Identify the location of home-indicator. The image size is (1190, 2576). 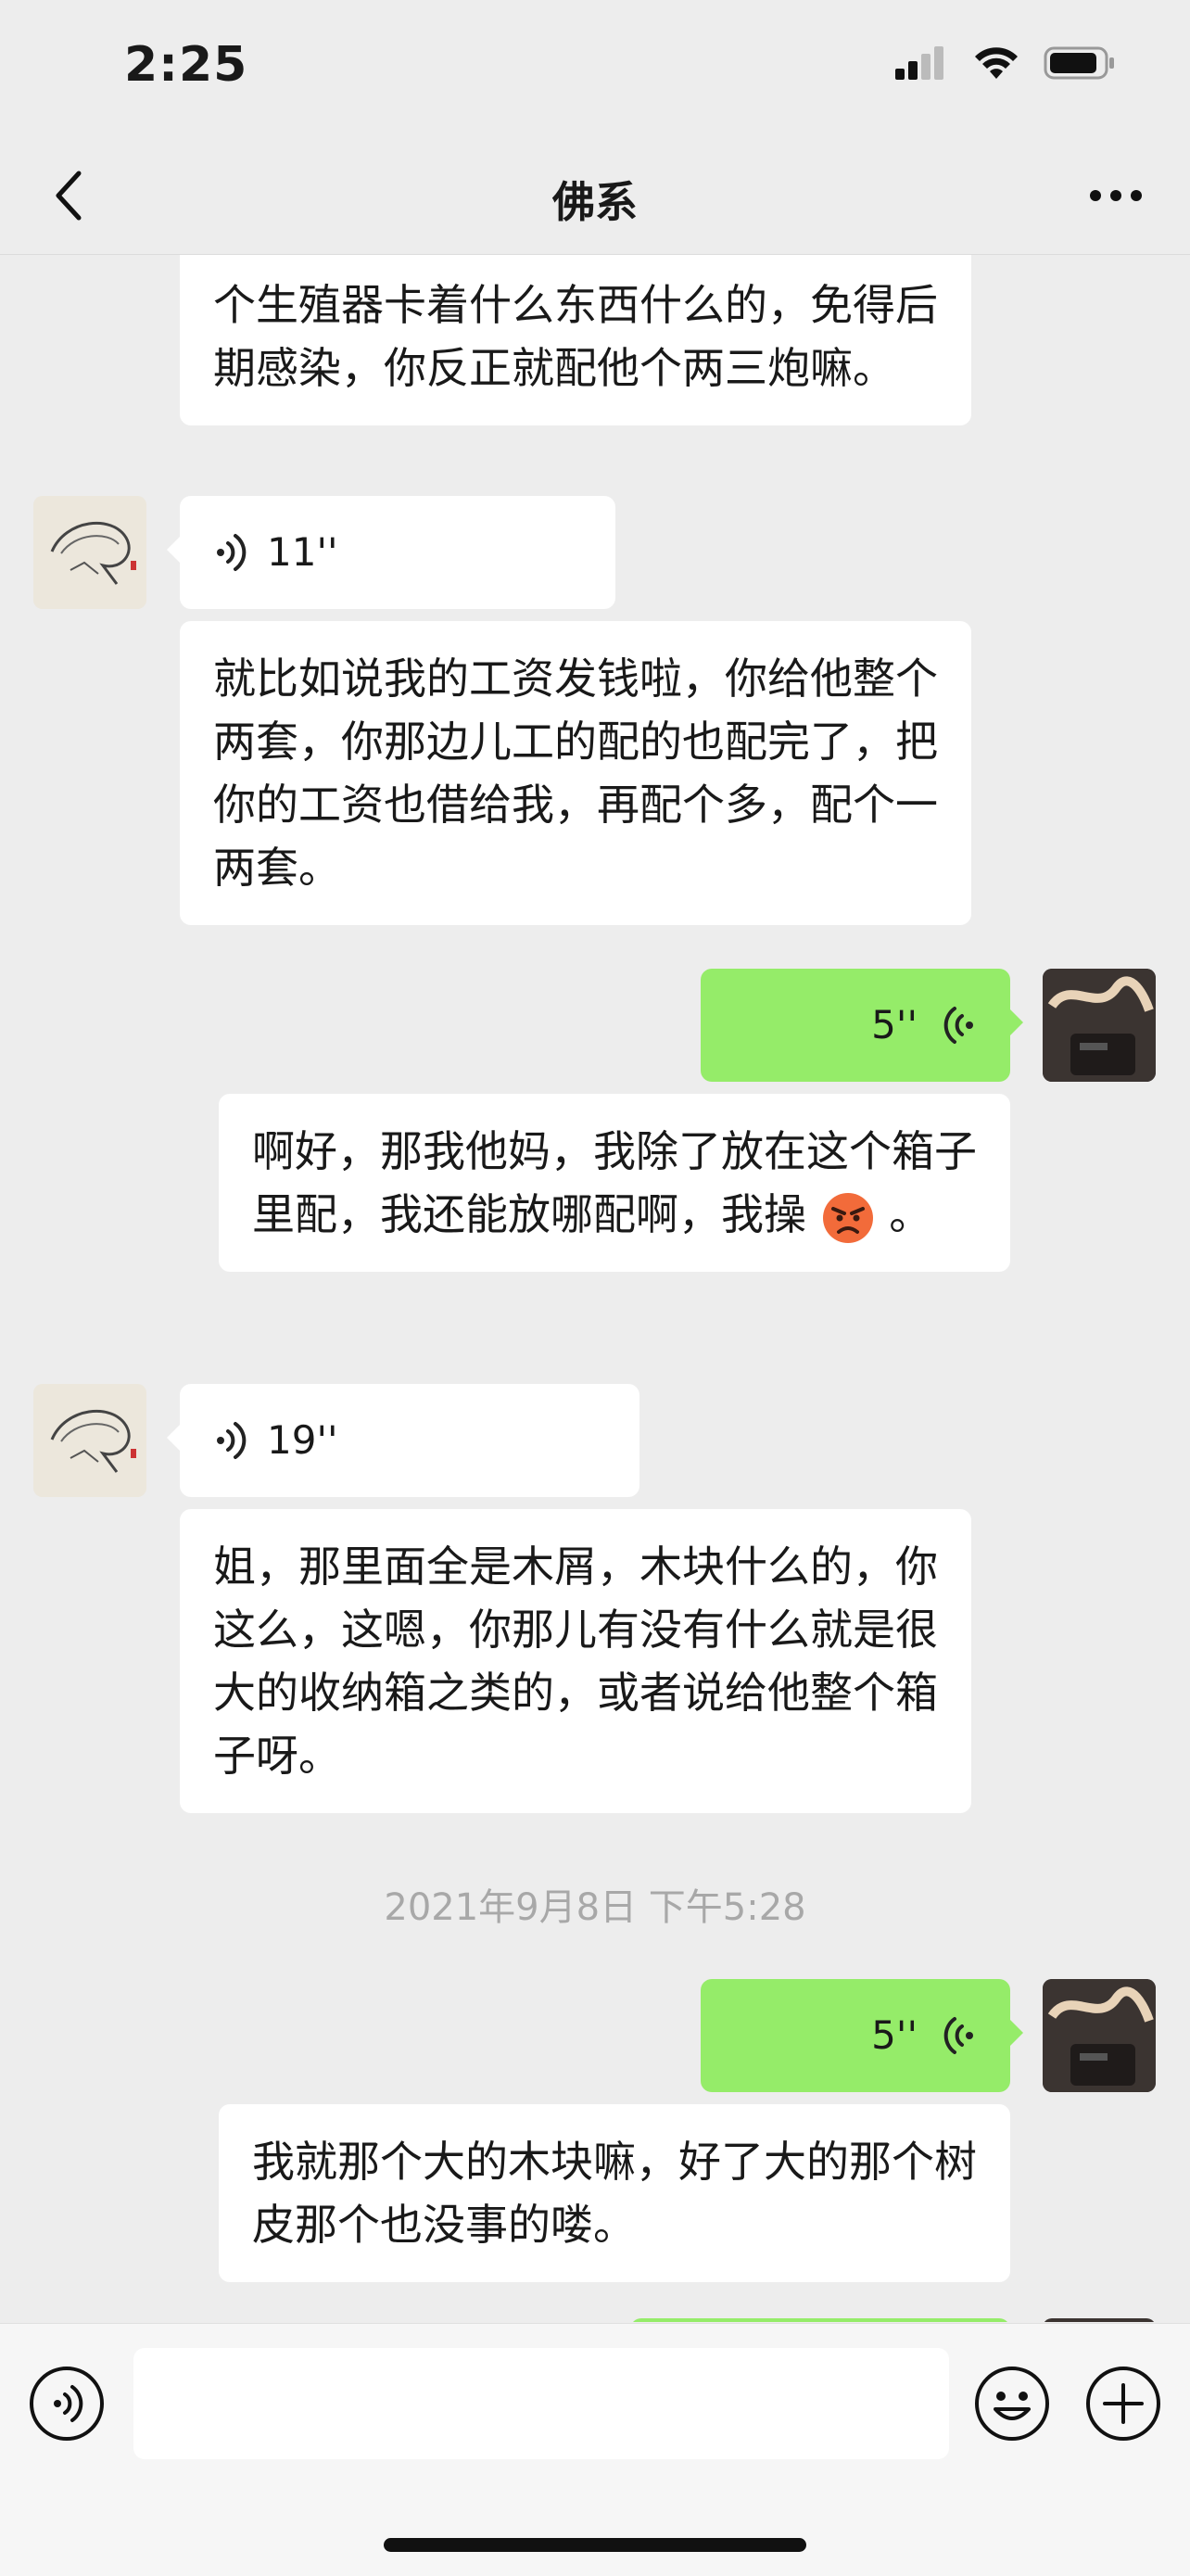
(595, 2545).